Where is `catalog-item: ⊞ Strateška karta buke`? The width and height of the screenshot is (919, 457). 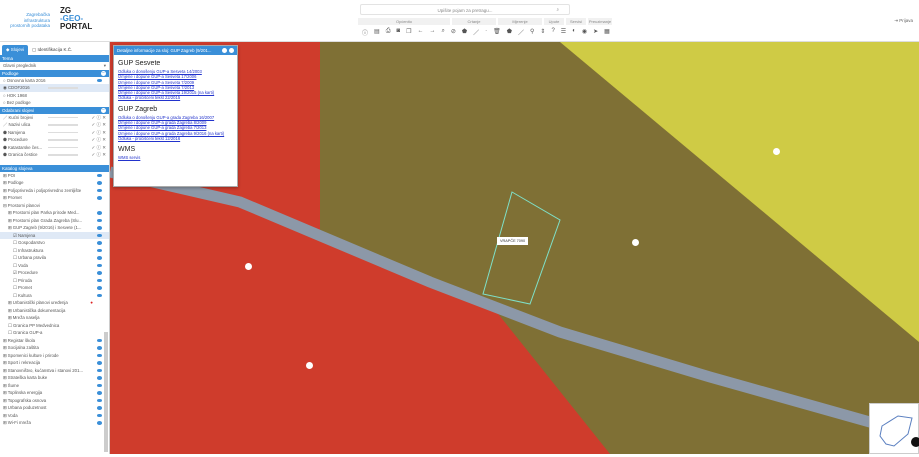
catalog-item: ⊞ Strateška karta buke is located at coordinates (54, 378).